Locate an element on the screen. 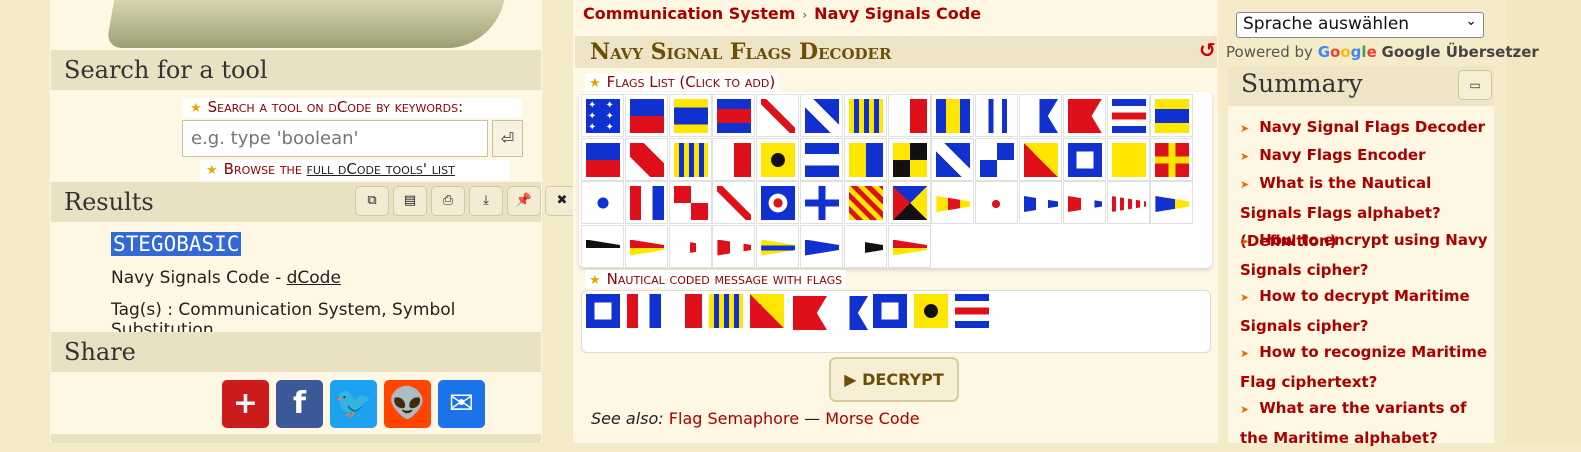 The image size is (1581, 452). search-submit-button: ⏎ is located at coordinates (507, 138).